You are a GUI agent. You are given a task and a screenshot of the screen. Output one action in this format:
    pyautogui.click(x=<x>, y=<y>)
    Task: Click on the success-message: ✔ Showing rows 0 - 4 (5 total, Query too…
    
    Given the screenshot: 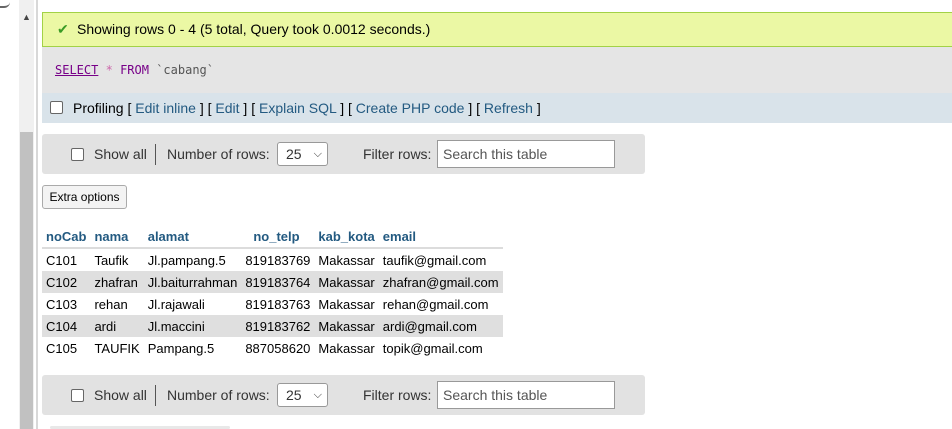 What is the action you would take?
    pyautogui.click(x=497, y=29)
    